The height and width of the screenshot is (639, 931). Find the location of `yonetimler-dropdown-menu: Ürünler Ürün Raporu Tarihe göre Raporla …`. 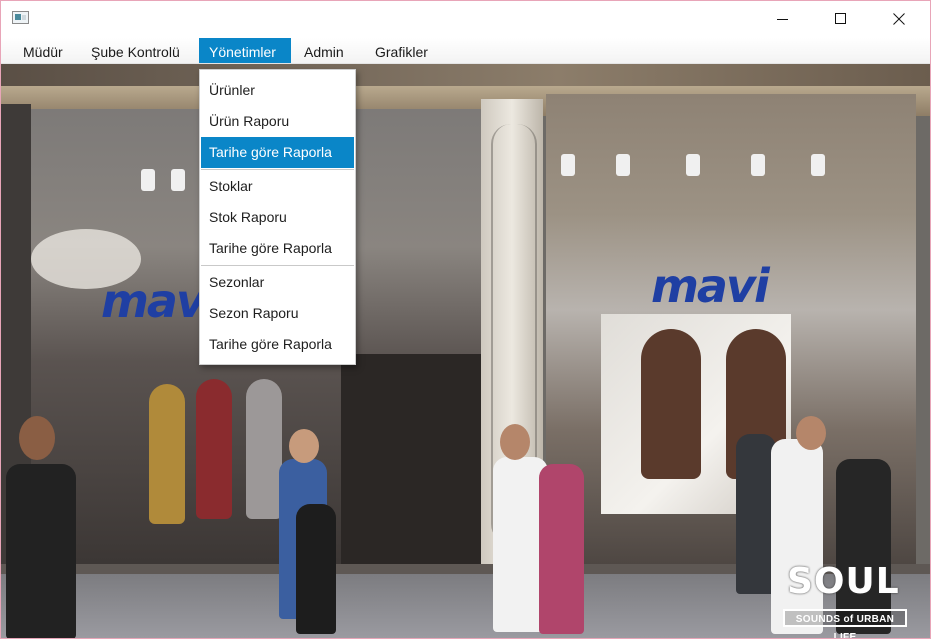

yonetimler-dropdown-menu: Ürünler Ürün Raporu Tarihe göre Raporla … is located at coordinates (277, 217).